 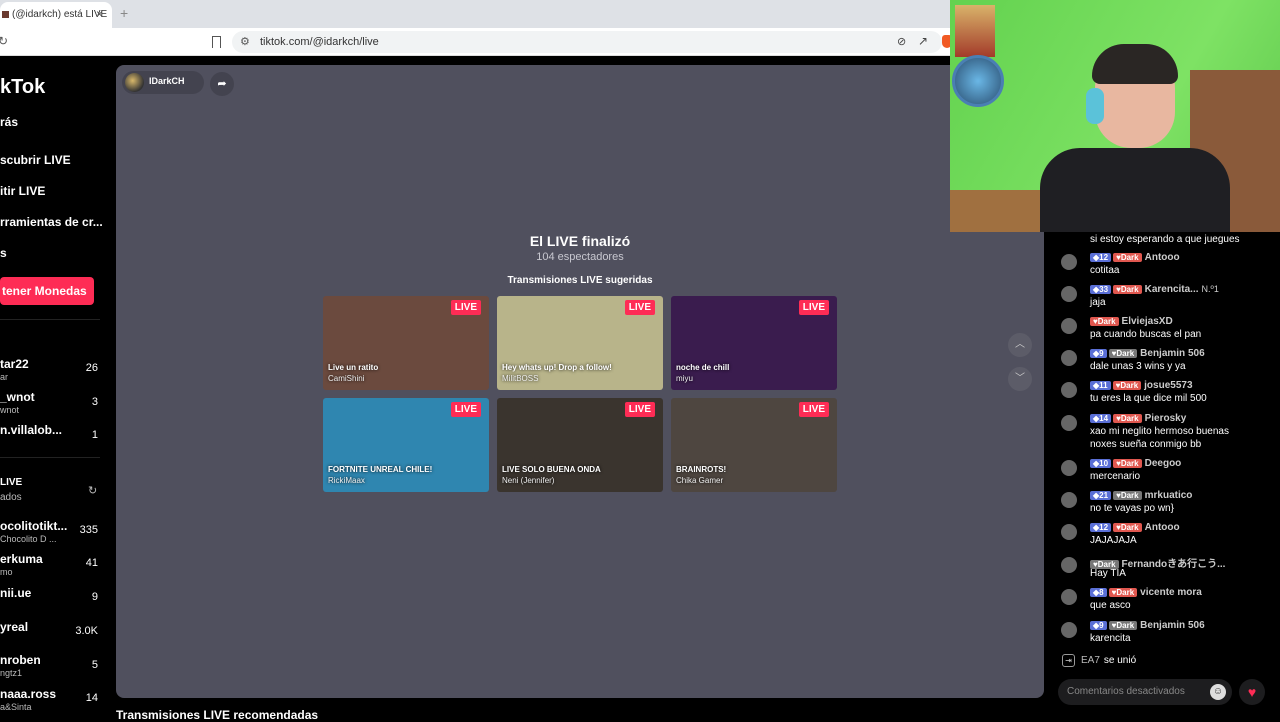 What do you see at coordinates (592, 42) in the screenshot?
I see `url-field: ⚙ tiktok.com/@idarkch/live ⊘ ↗` at bounding box center [592, 42].